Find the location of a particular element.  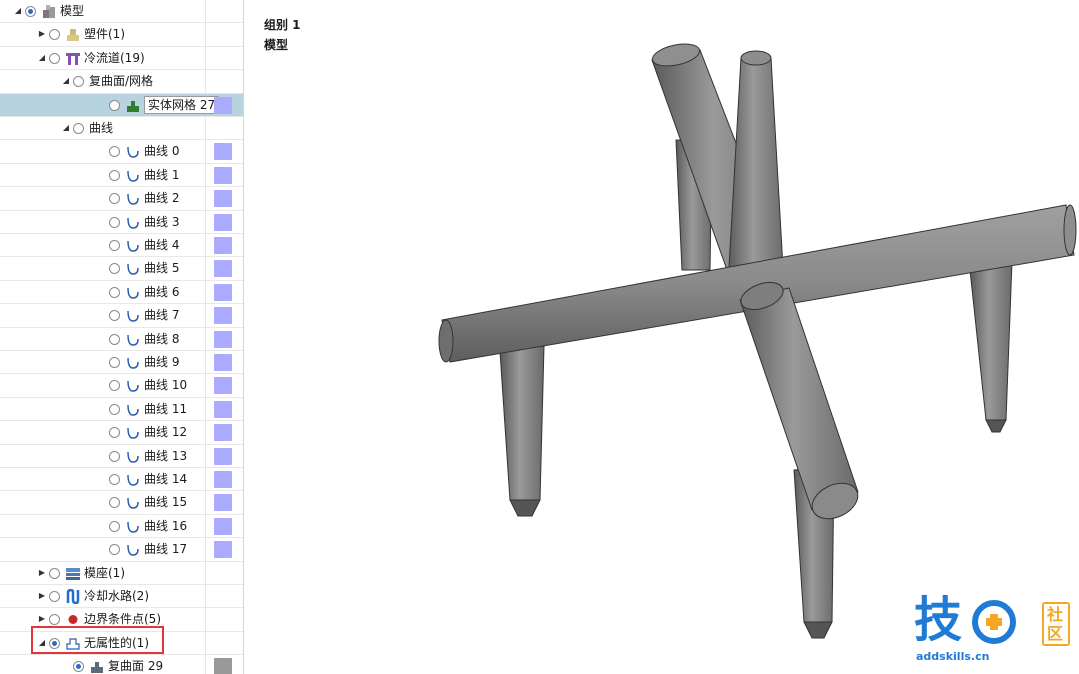

tree-row: 曲线 7 is located at coordinates (121, 316).